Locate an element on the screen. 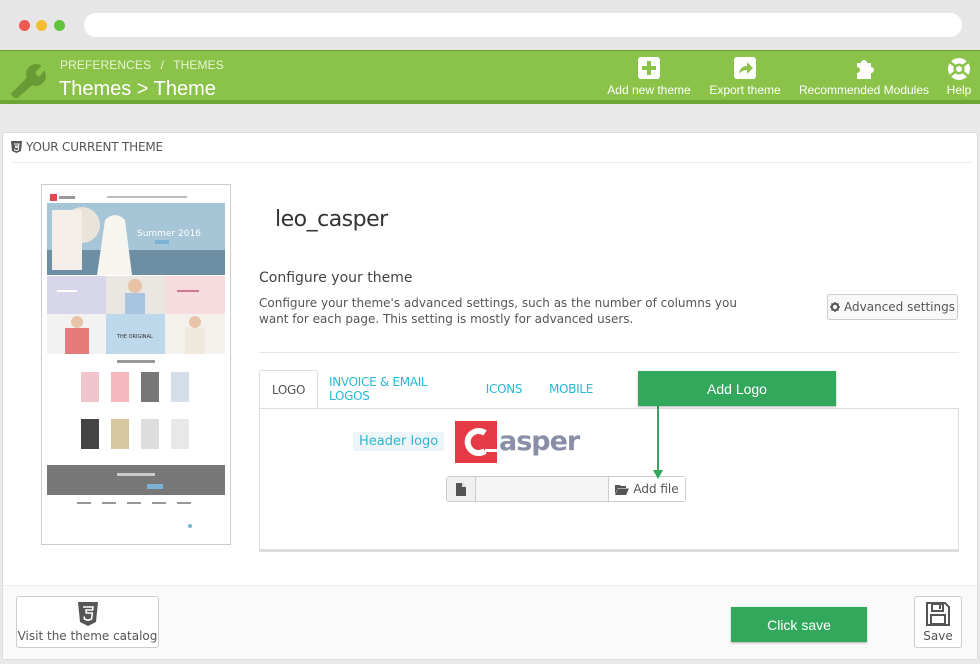 The height and width of the screenshot is (664, 980). panel-footer: Visit the theme catalog Click save Save is located at coordinates (490, 622).